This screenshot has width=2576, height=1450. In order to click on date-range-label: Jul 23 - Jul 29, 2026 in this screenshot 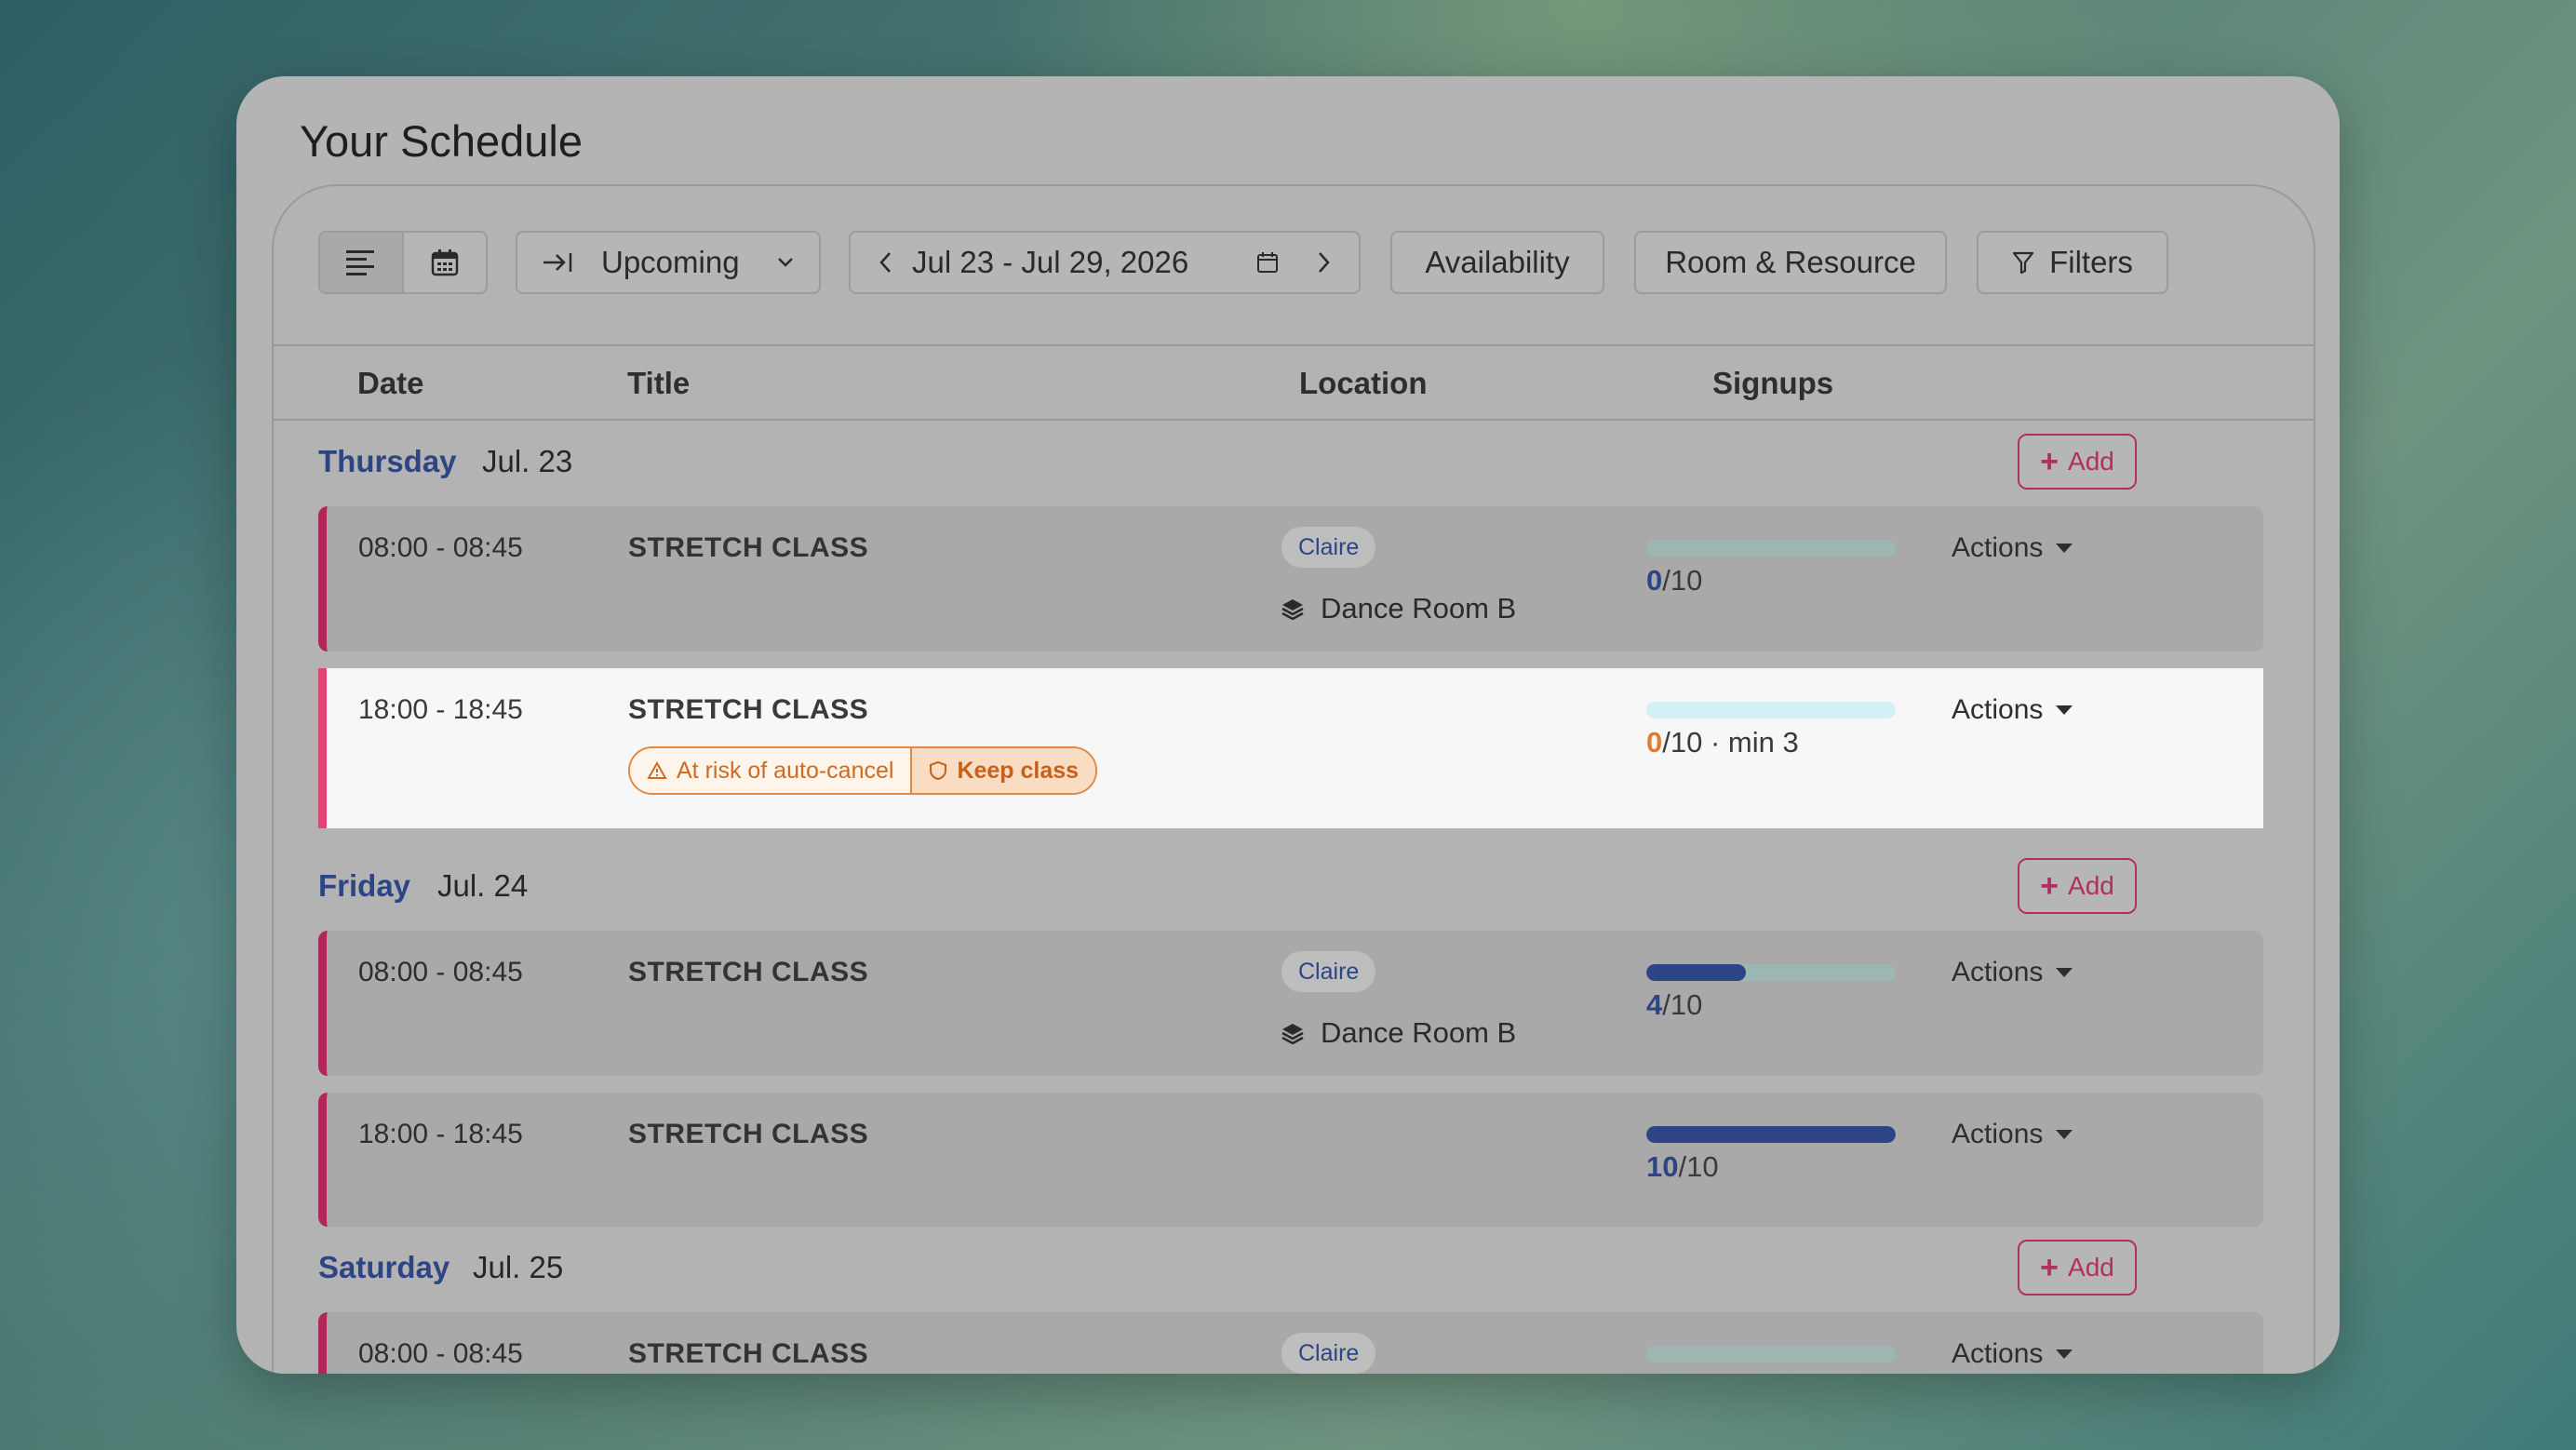, I will do `click(1050, 262)`.